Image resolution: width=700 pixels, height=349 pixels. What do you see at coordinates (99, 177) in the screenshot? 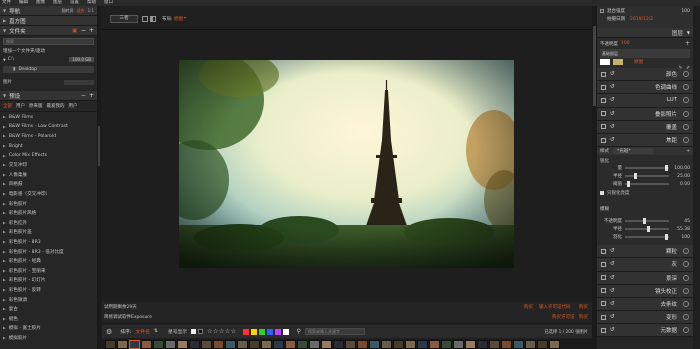
I see `left-scrollbar` at bounding box center [99, 177].